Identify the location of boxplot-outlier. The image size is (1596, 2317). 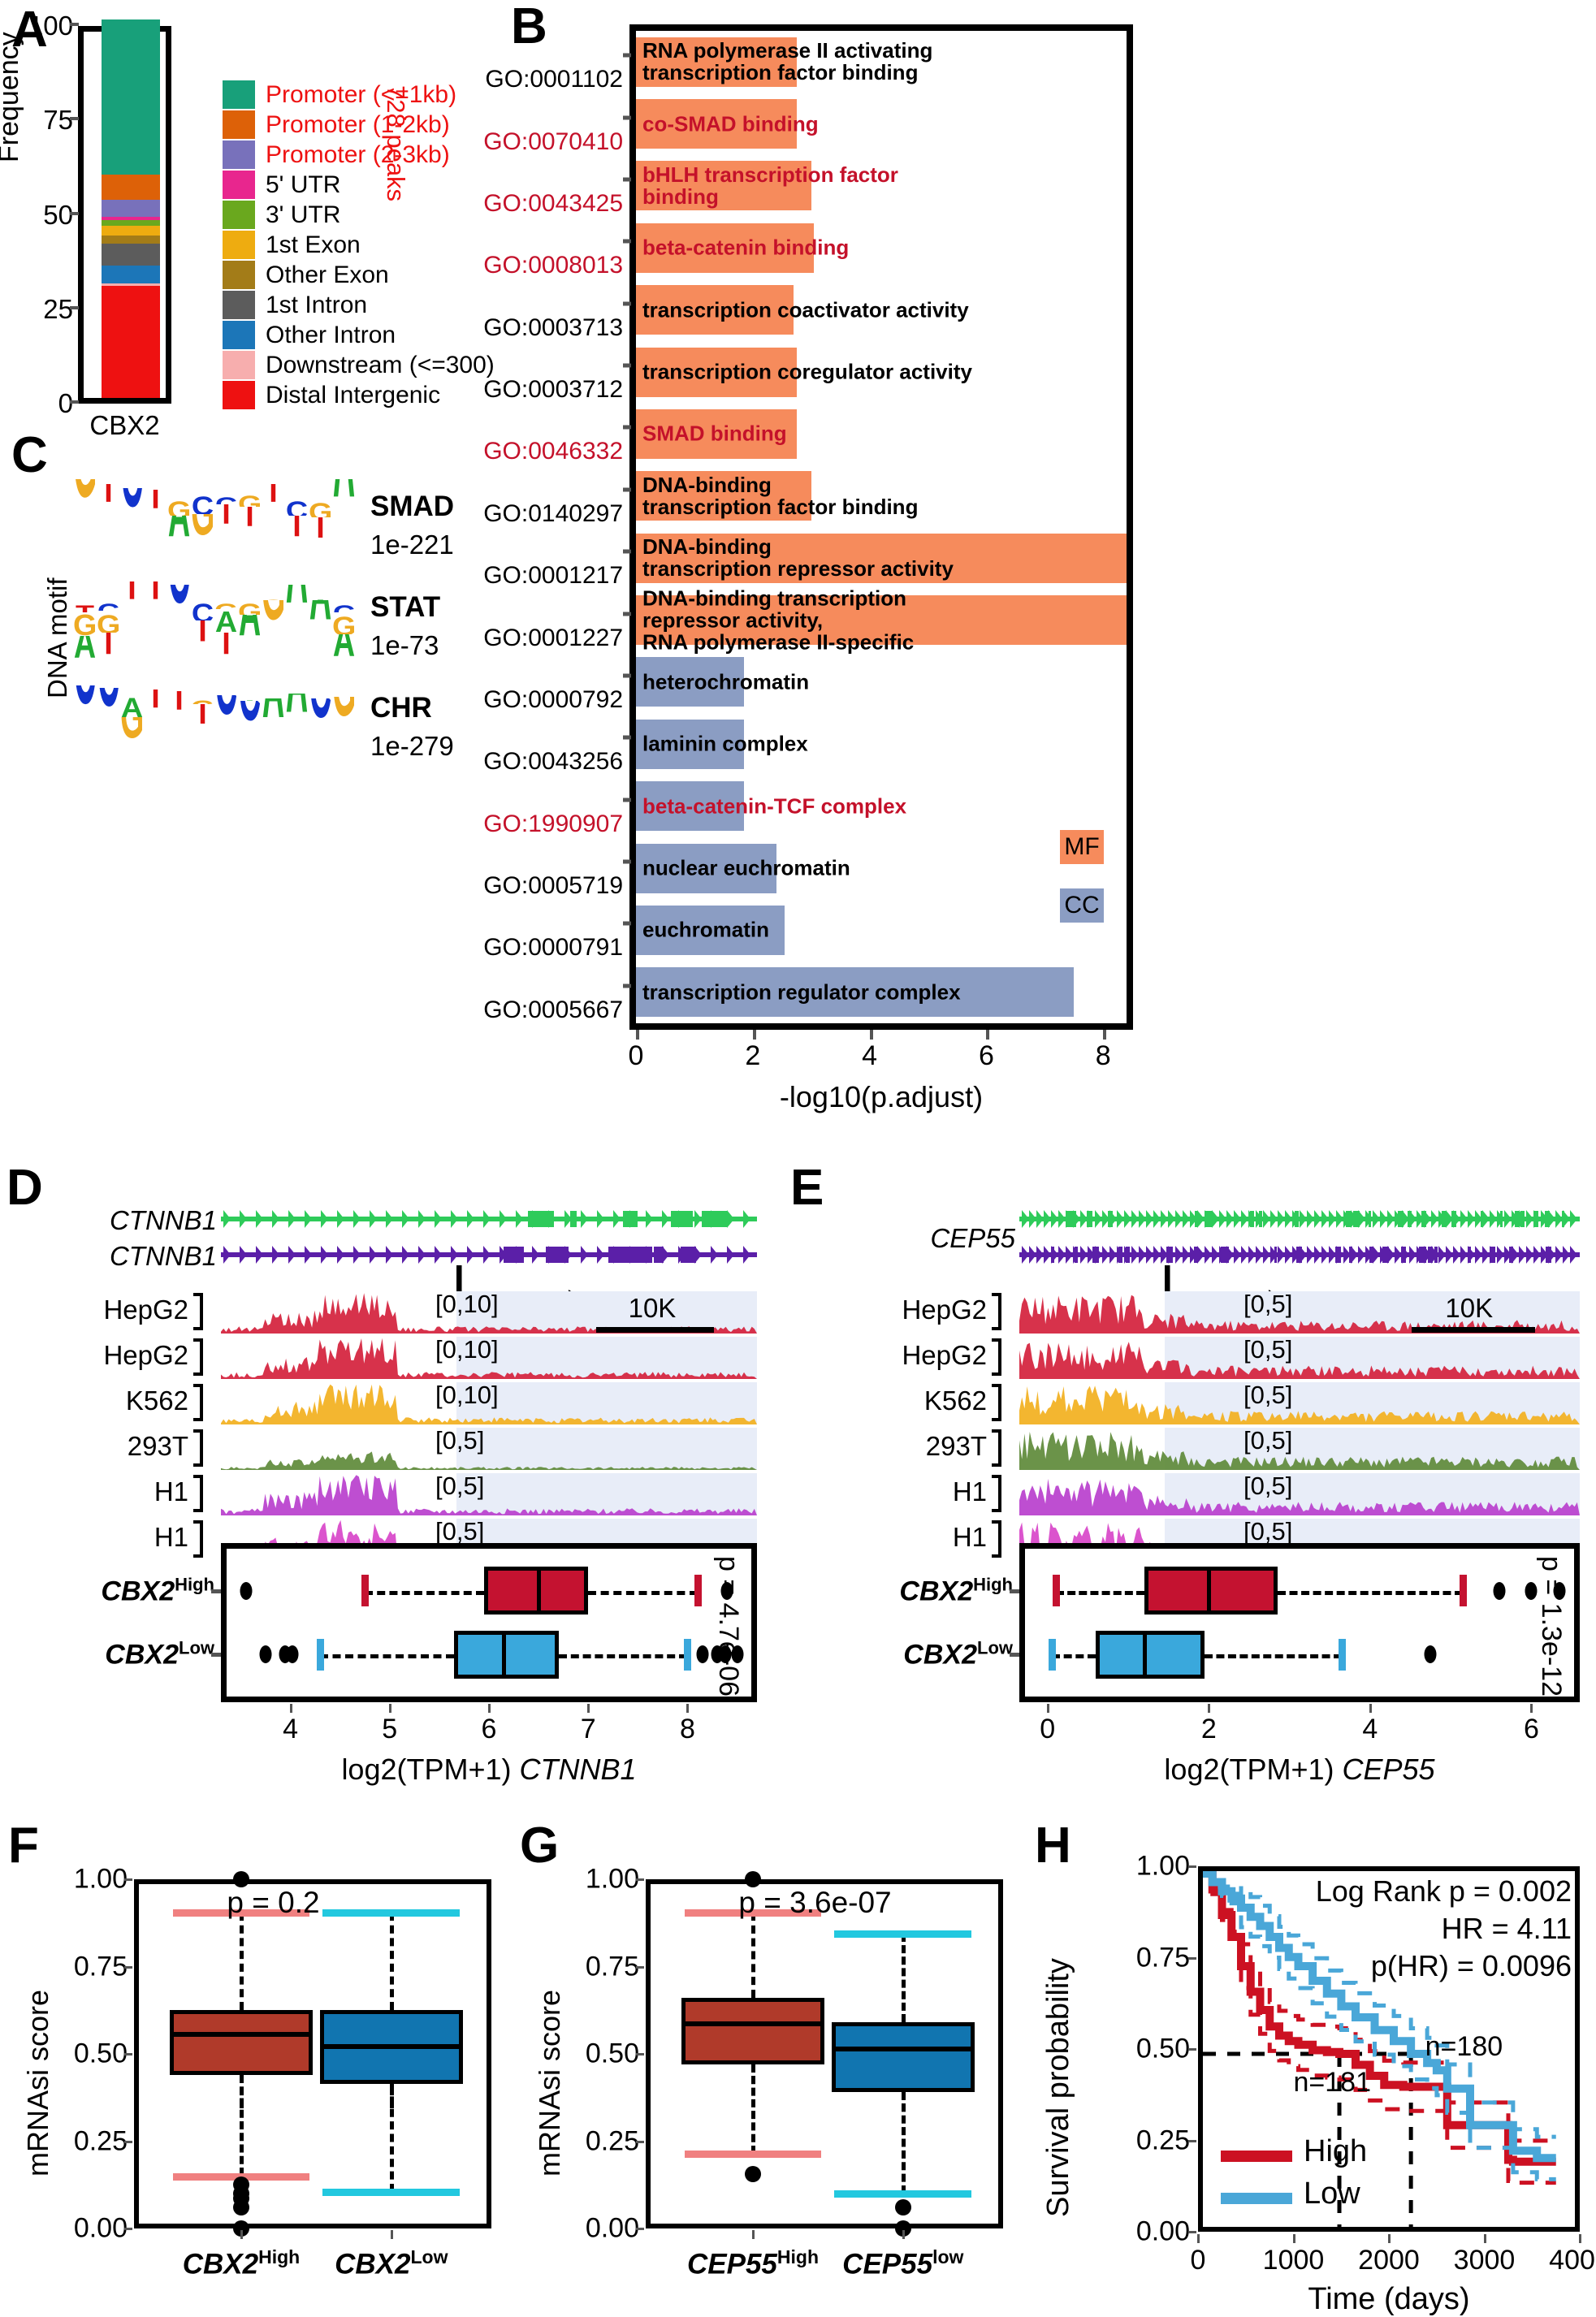
(1430, 1655).